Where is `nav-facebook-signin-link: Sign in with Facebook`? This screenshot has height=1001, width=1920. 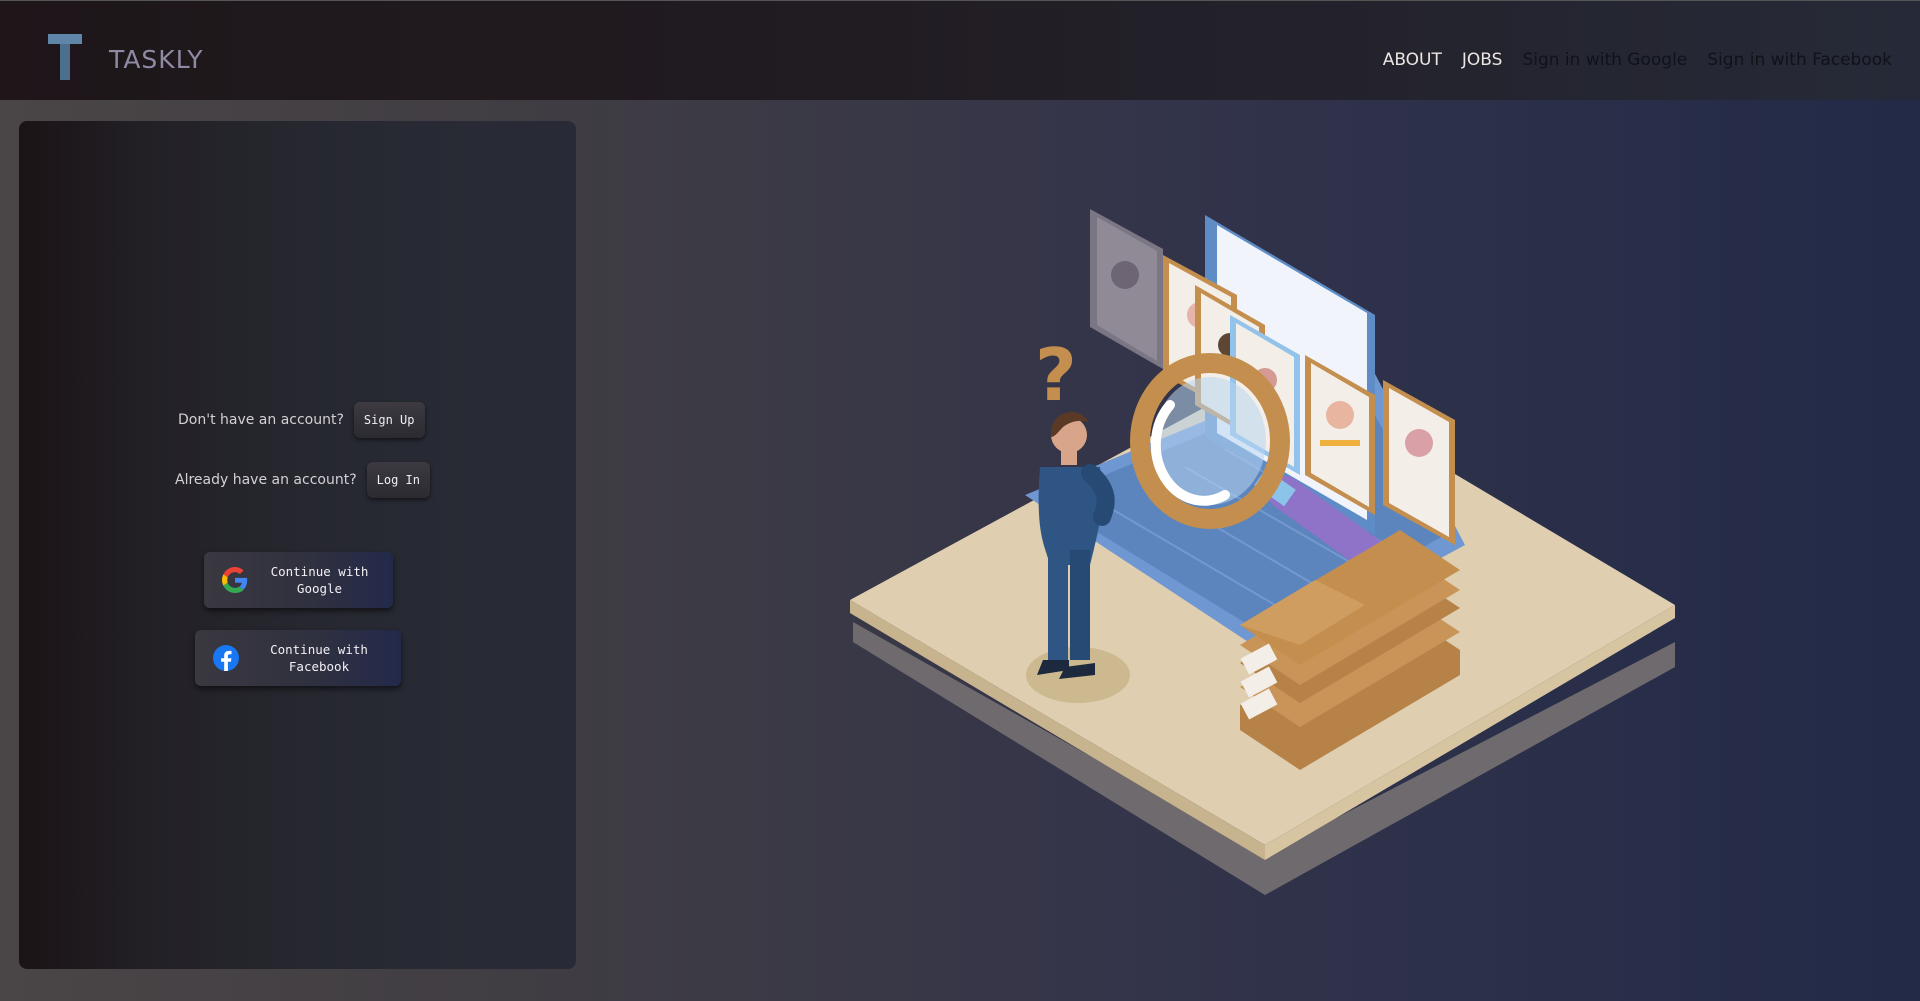
nav-facebook-signin-link: Sign in with Facebook is located at coordinates (1799, 60).